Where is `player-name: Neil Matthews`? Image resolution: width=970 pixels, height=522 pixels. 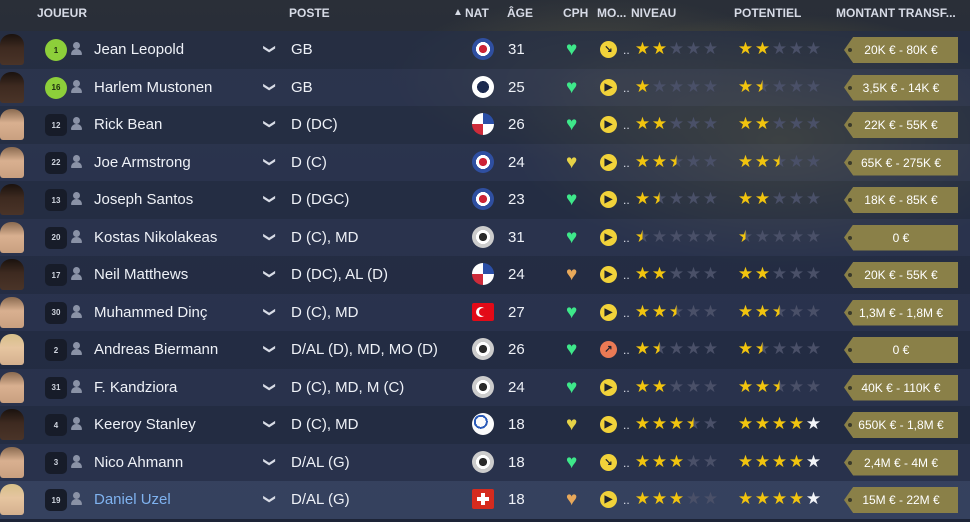
player-name: Neil Matthews is located at coordinates (141, 274).